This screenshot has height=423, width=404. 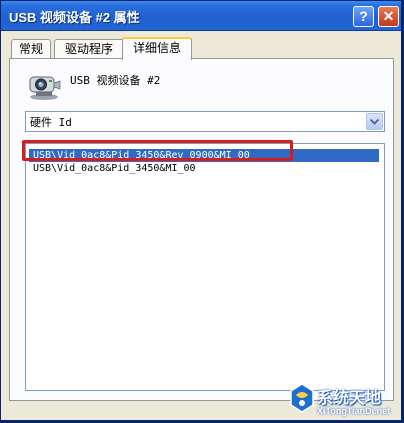 I want to click on watermark-title: 系统天地, so click(x=349, y=398).